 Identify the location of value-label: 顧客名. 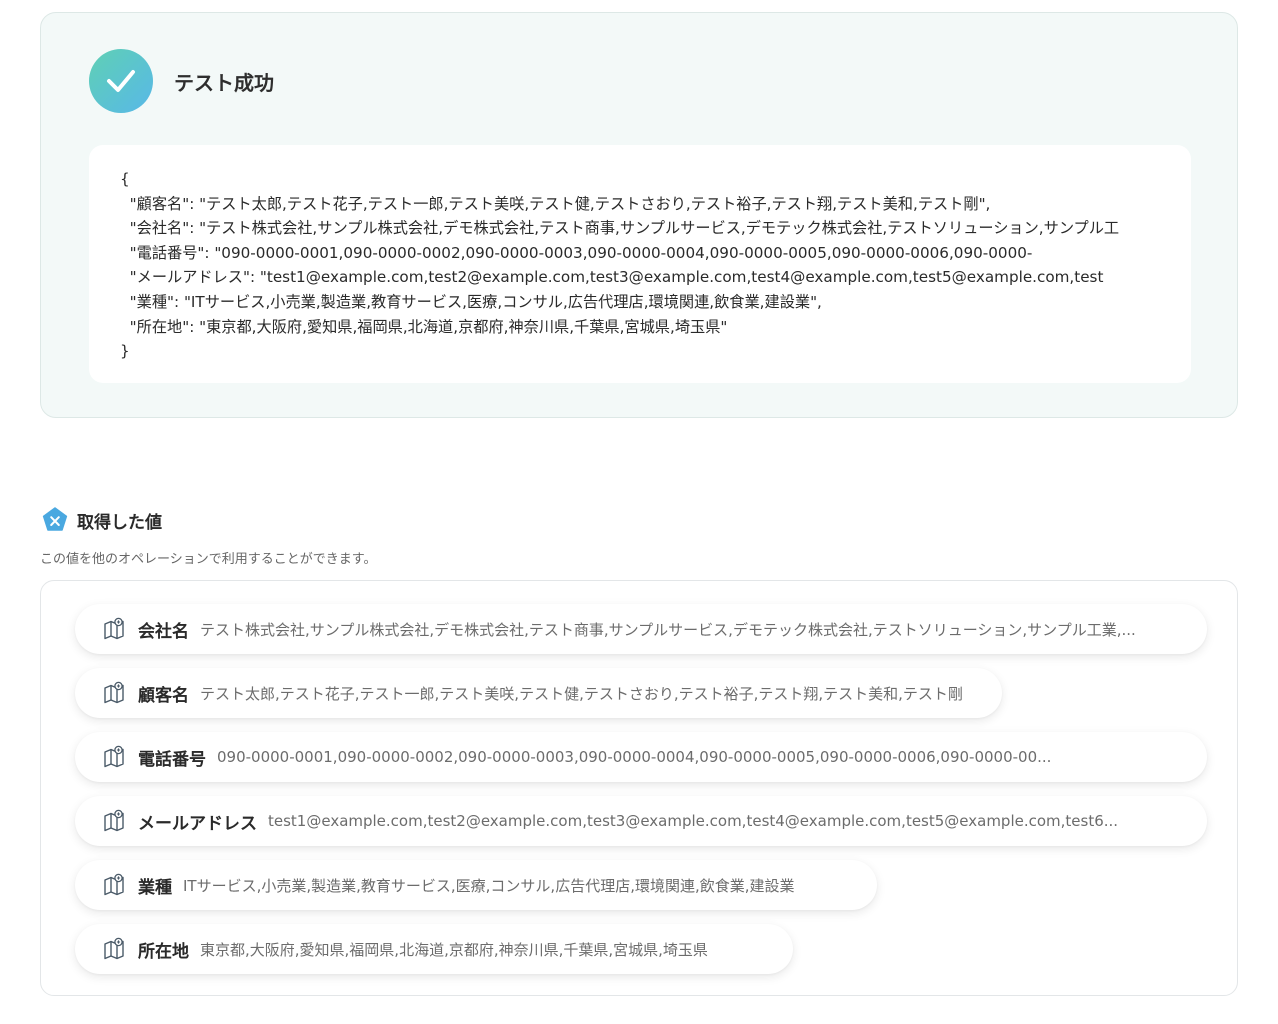
(163, 695).